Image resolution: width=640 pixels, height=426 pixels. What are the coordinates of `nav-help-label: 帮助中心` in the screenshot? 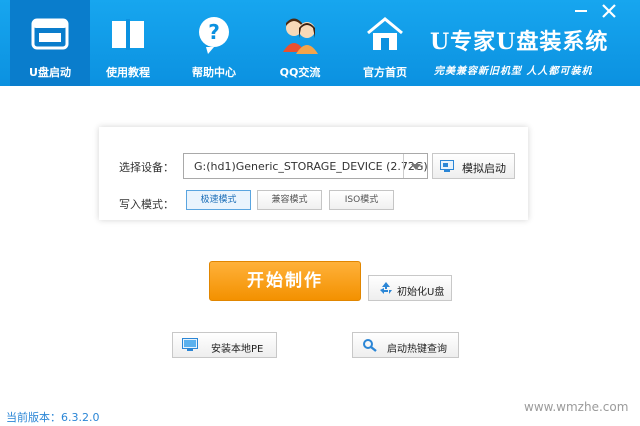 It's located at (214, 72).